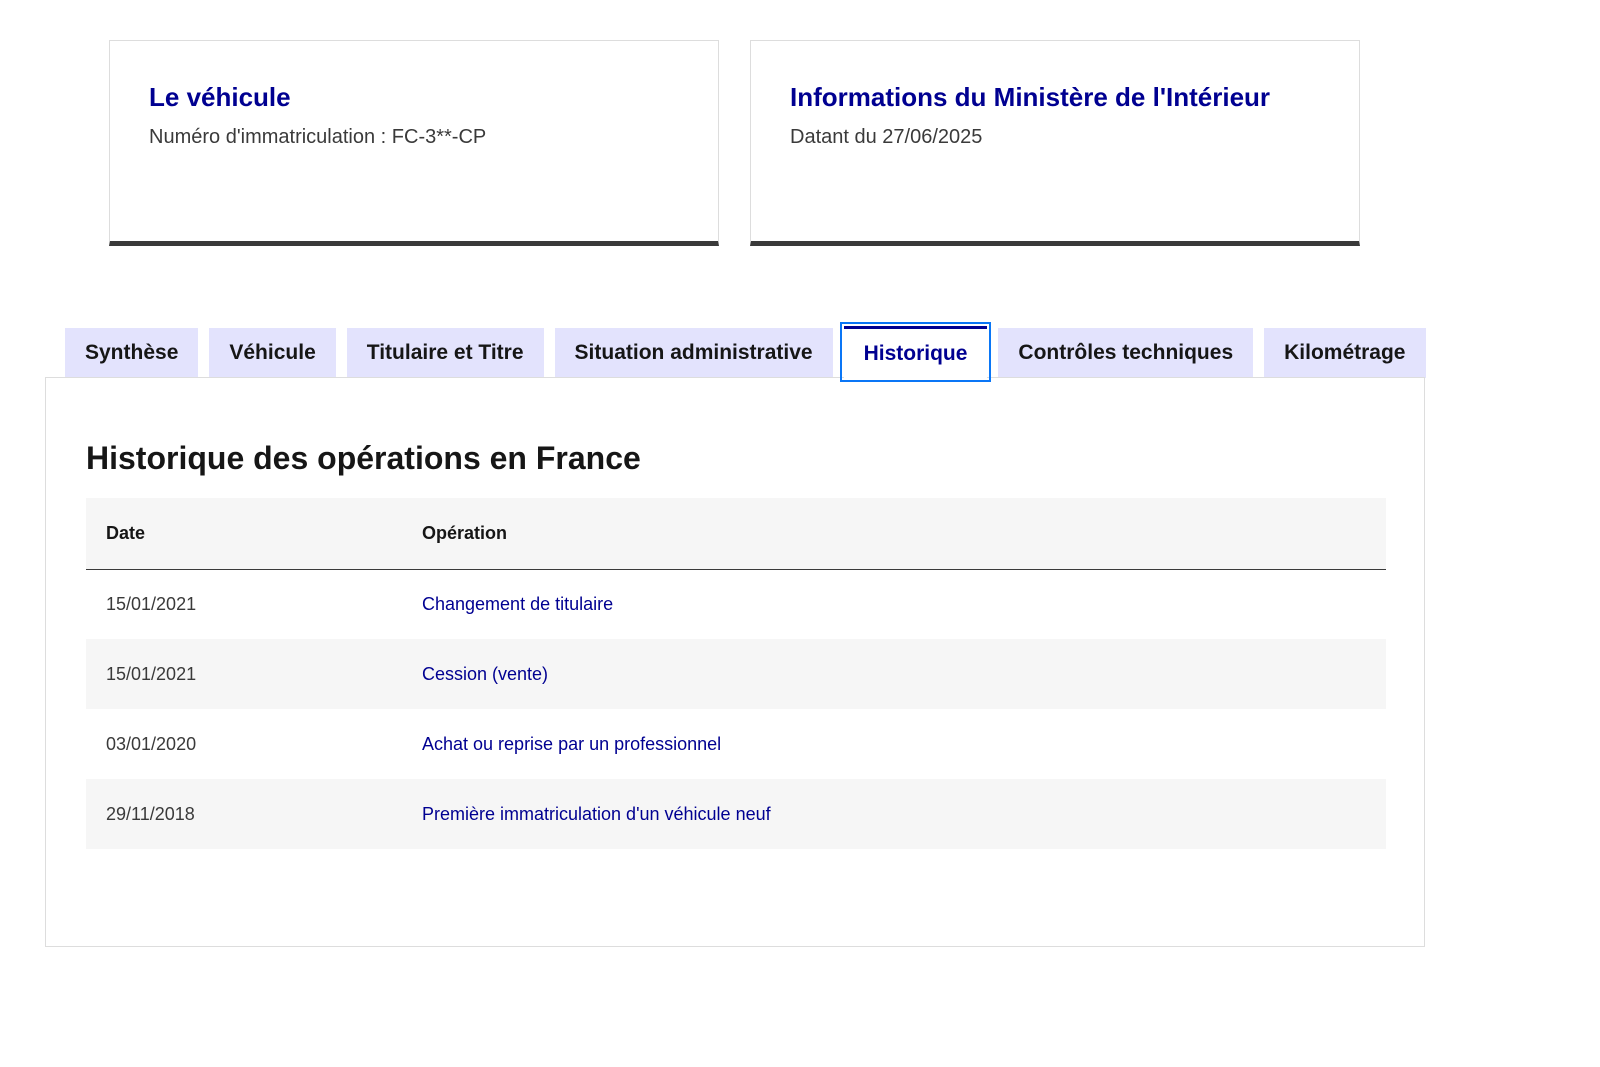 The width and height of the screenshot is (1600, 1067). Describe the element at coordinates (220, 97) in the screenshot. I see `vehicle-card-title: Le véhicule` at that location.